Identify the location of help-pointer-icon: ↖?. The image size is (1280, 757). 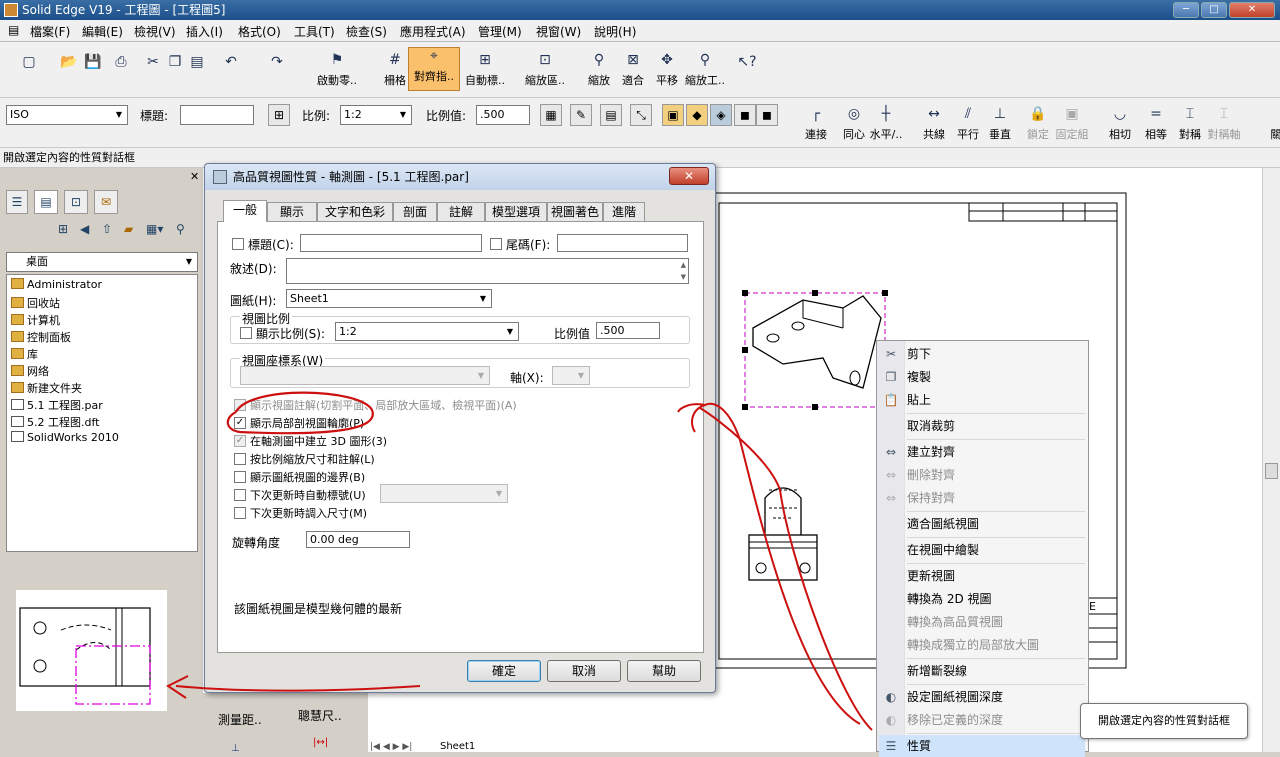
(747, 64).